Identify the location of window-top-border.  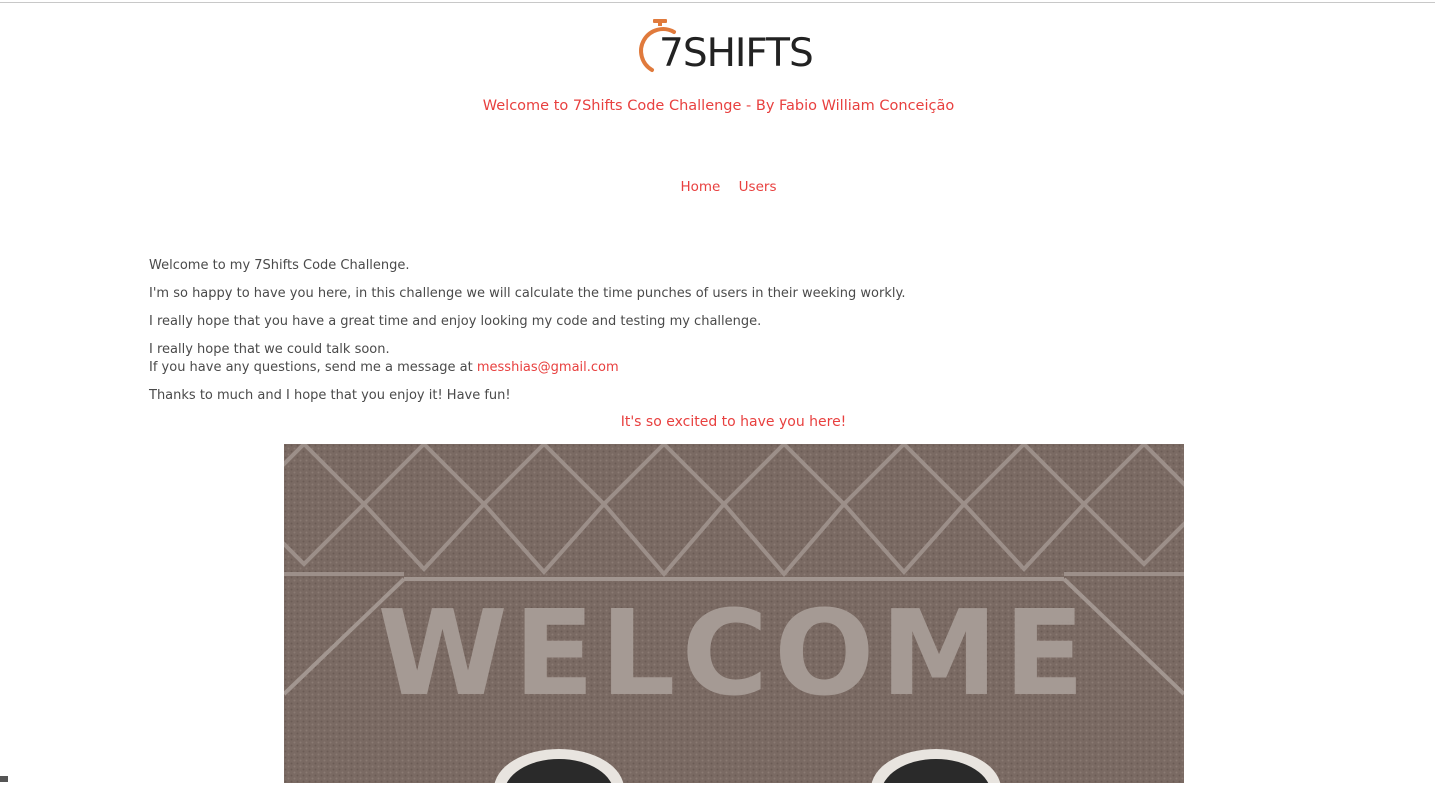
(717, 2).